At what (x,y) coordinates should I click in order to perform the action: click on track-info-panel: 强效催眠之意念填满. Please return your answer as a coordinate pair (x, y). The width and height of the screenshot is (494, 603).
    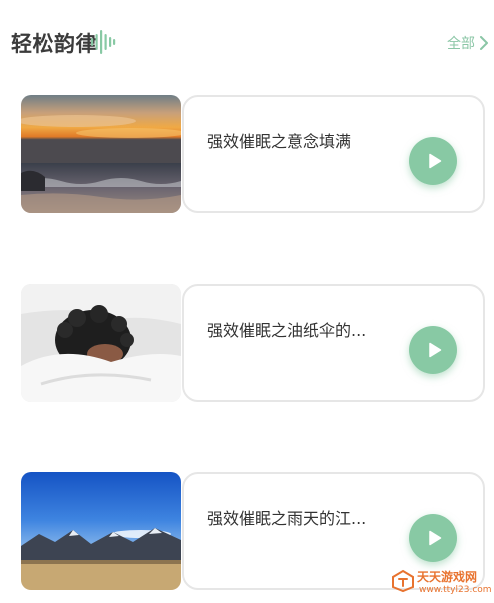
    Looking at the image, I should click on (333, 154).